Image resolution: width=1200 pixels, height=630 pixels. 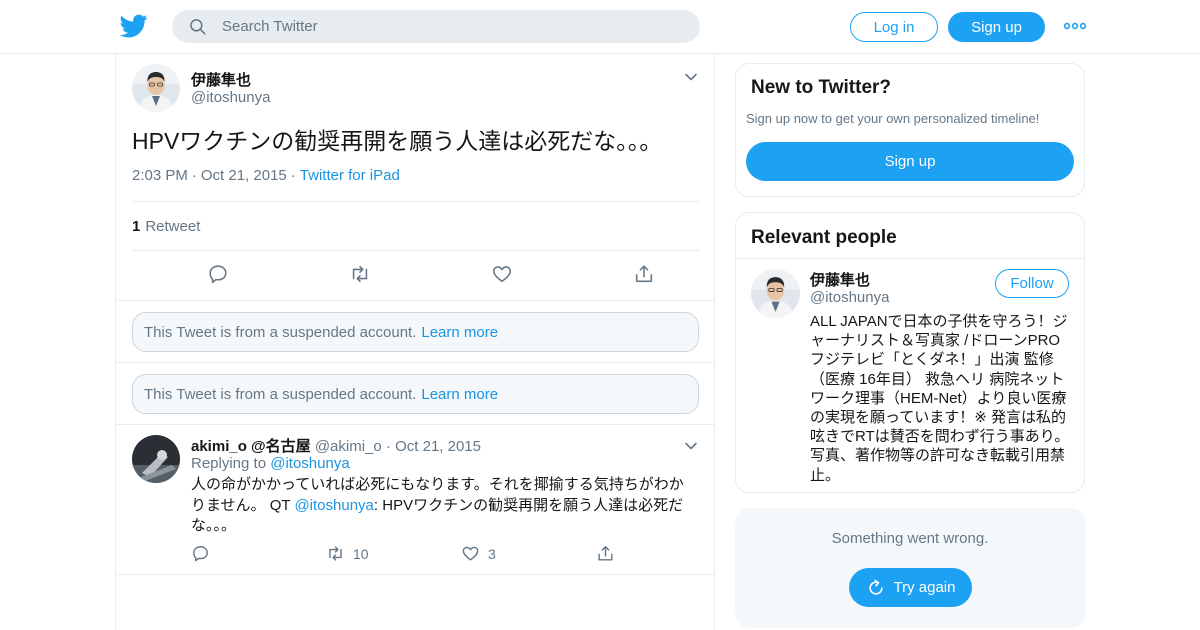 I want to click on sidebar-sign-up-button: Sign up, so click(x=910, y=161).